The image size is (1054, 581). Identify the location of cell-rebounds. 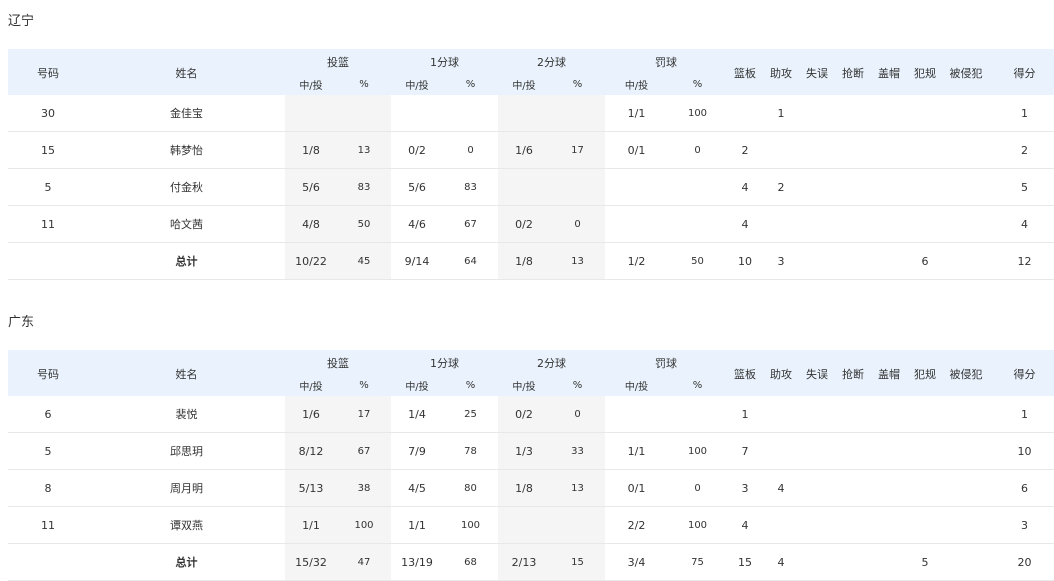
(745, 113).